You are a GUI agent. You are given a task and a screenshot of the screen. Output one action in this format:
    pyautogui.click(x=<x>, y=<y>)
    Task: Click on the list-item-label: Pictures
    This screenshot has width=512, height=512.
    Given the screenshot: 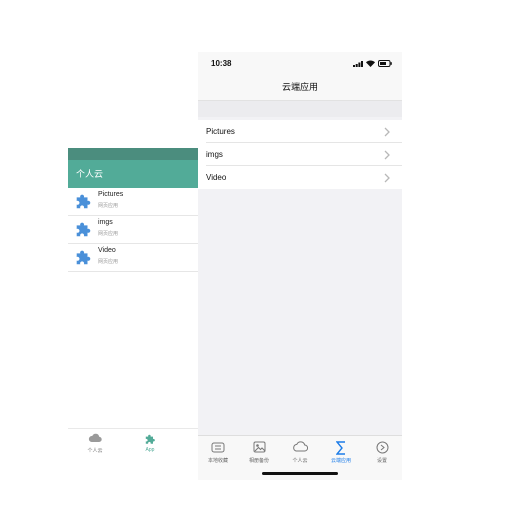 What is the action you would take?
    pyautogui.click(x=220, y=131)
    